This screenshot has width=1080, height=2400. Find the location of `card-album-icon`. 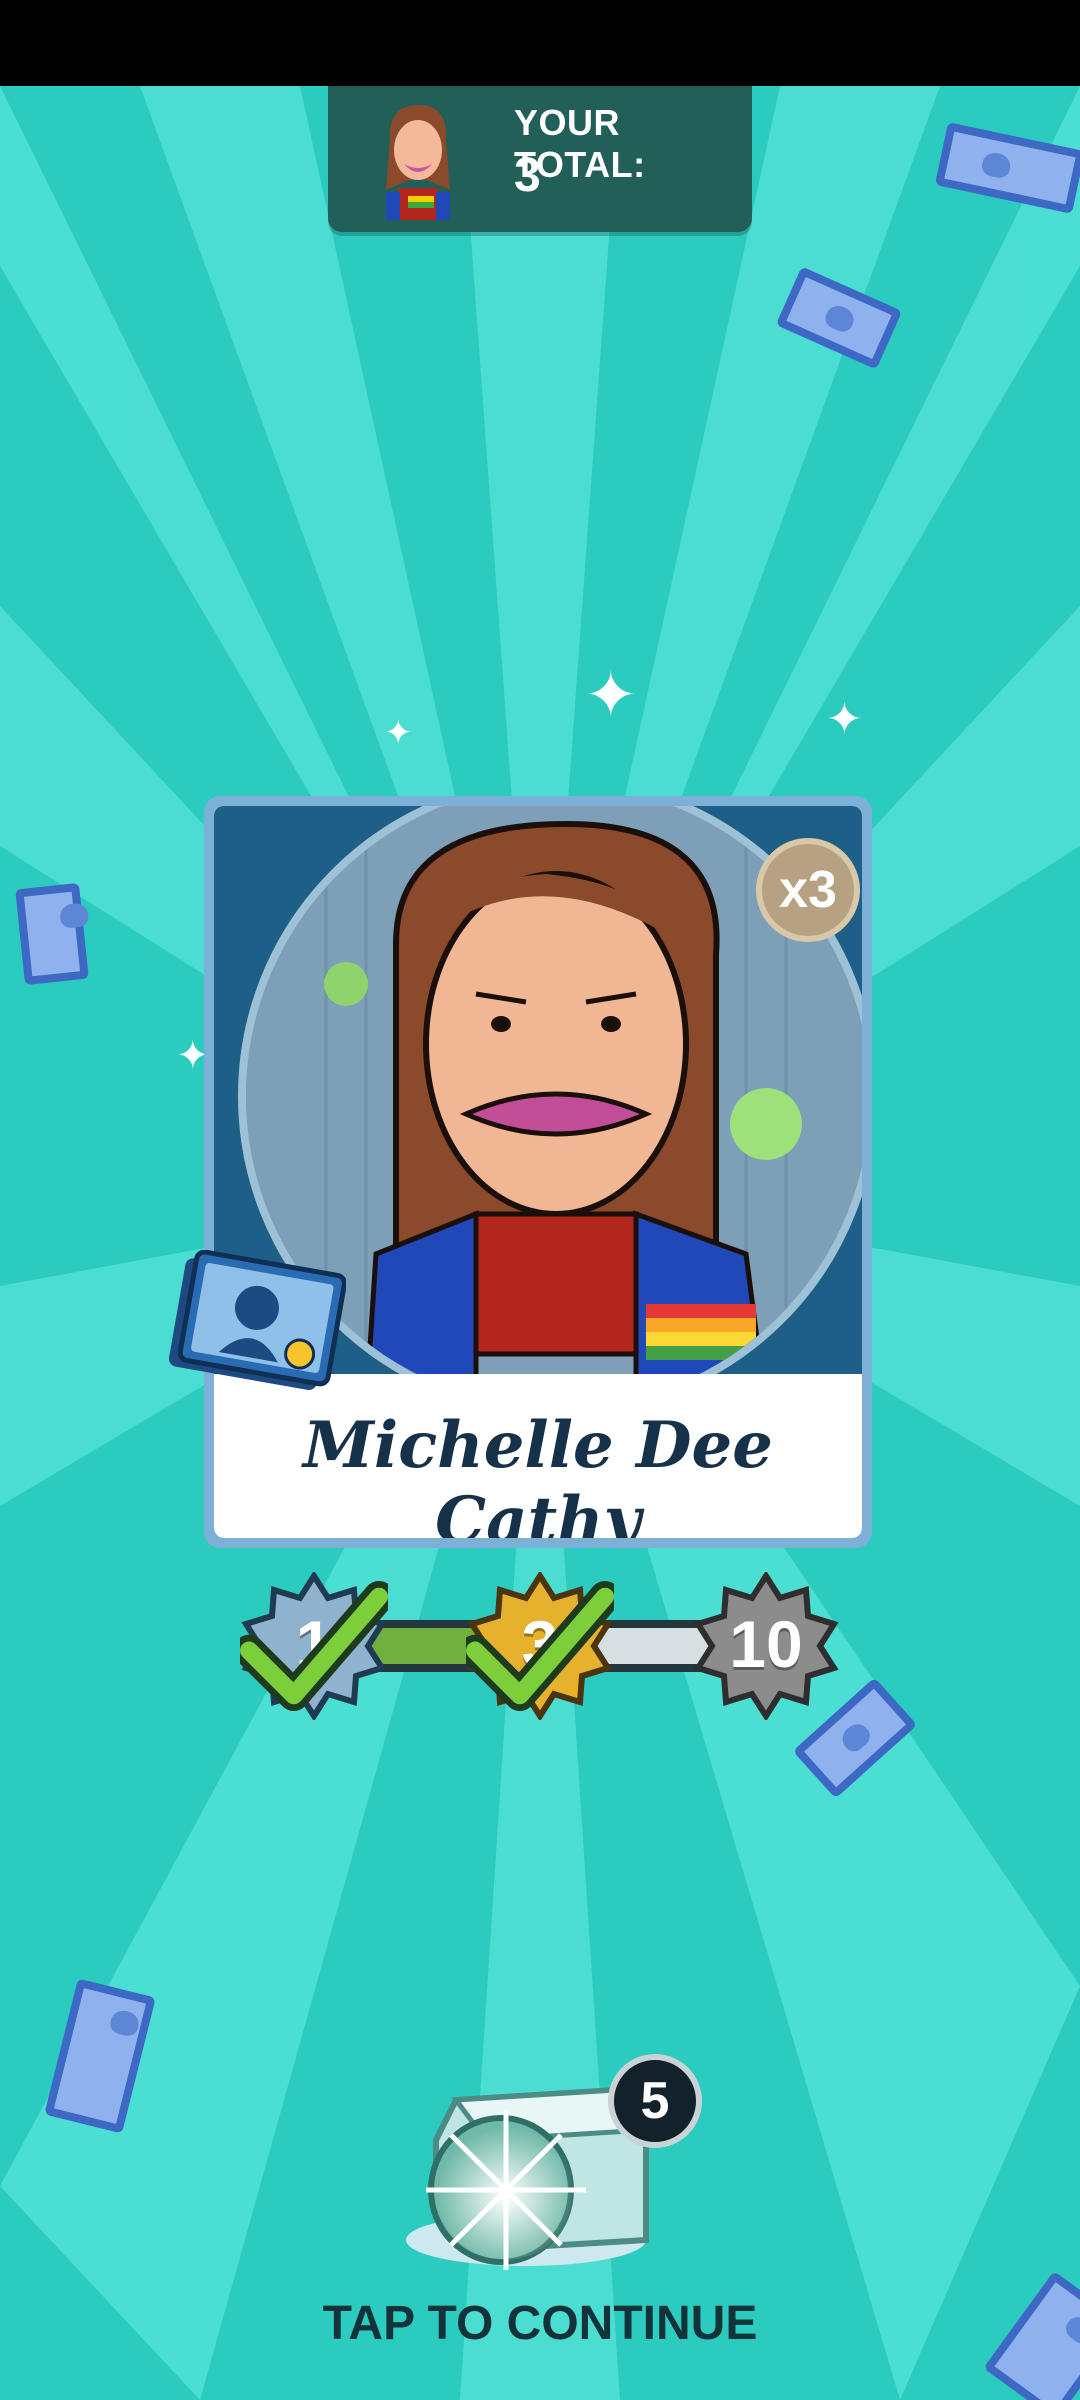

card-album-icon is located at coordinates (256, 1325).